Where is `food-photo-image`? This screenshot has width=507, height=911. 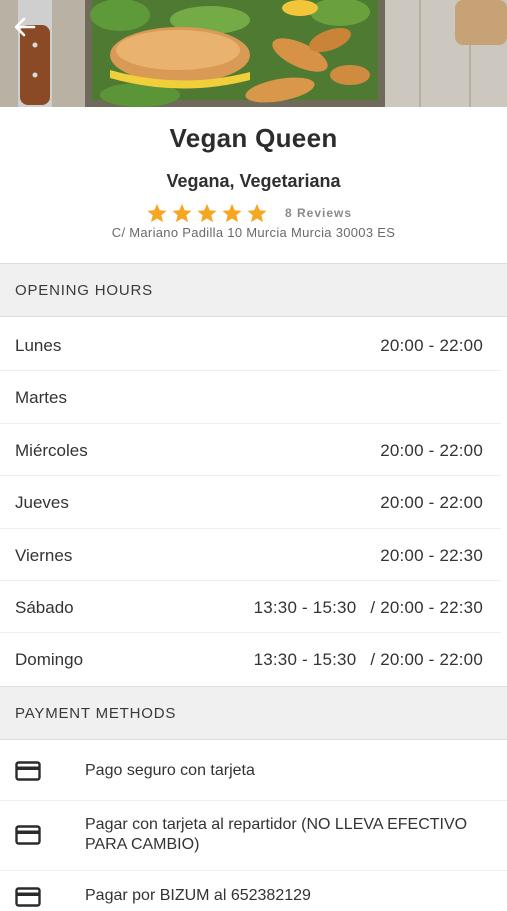 food-photo-image is located at coordinates (253, 53).